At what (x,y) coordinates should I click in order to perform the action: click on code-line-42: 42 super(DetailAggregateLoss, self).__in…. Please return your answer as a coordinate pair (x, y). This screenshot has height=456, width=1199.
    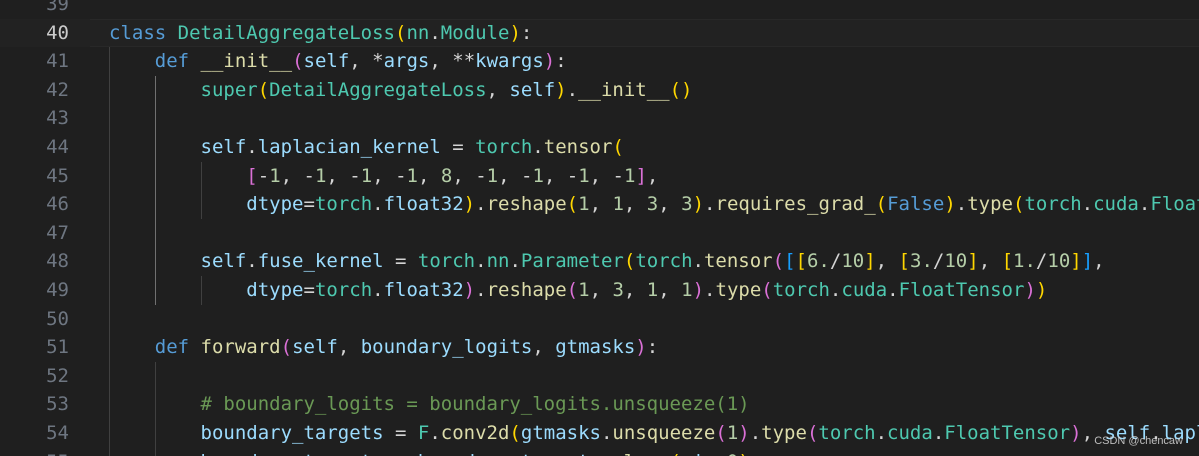
    Looking at the image, I should click on (599, 90).